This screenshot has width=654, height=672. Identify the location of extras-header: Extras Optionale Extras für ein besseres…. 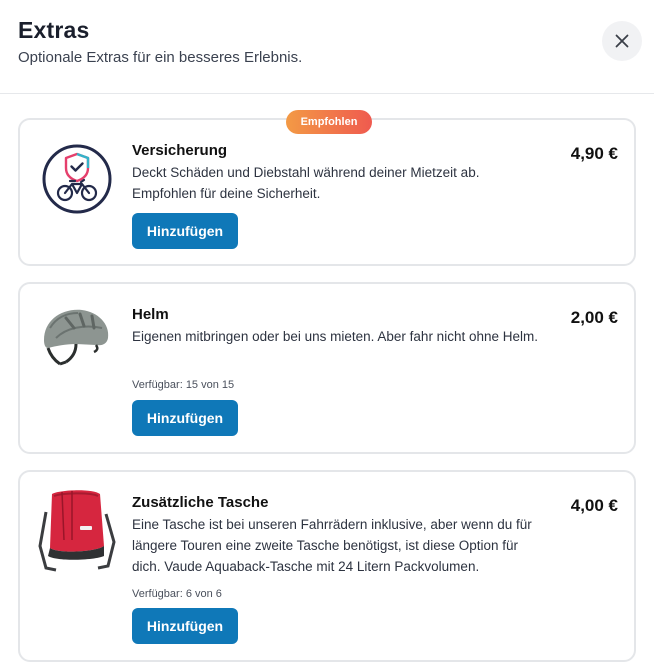
(327, 47).